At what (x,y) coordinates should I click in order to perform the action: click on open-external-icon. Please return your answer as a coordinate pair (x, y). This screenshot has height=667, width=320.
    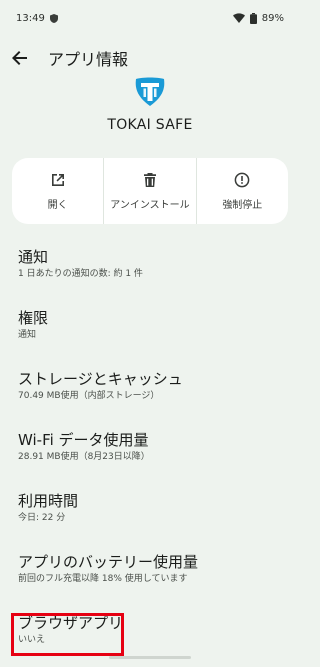
    Looking at the image, I should click on (57, 179).